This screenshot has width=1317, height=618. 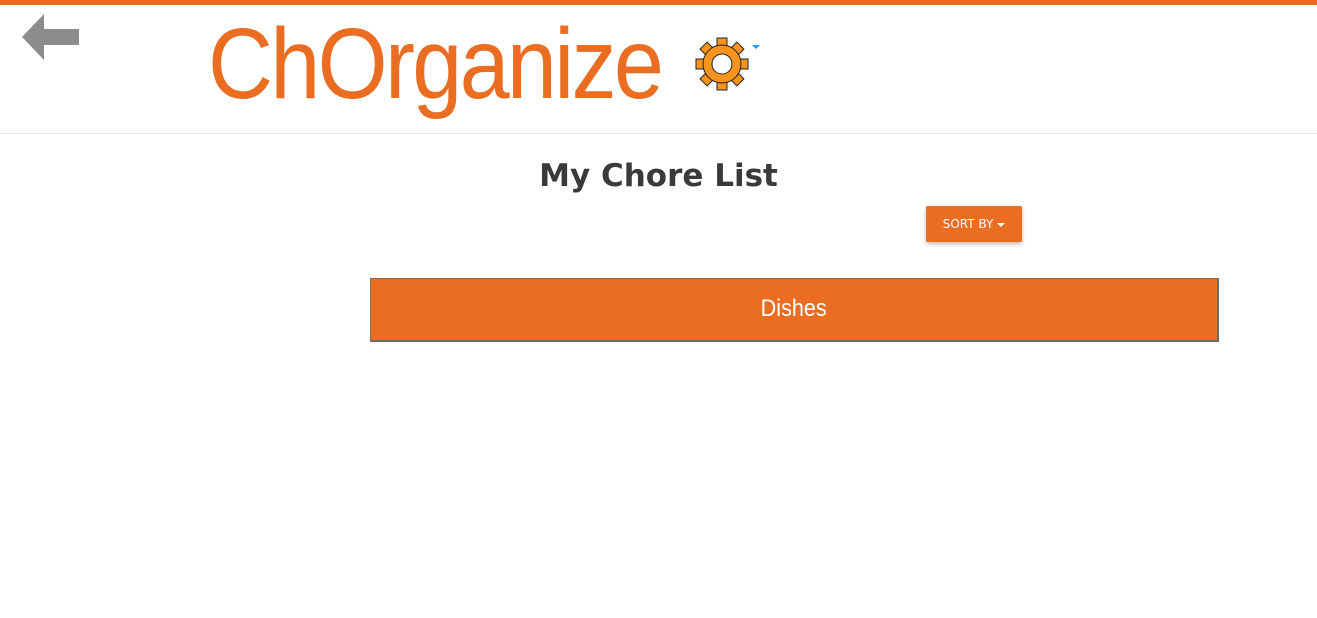 I want to click on back-button, so click(x=51, y=39).